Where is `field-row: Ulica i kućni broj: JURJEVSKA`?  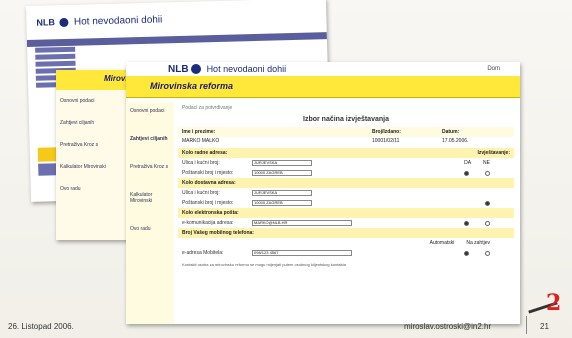 field-row: Ulica i kućni broj: JURJEVSKA is located at coordinates (346, 193).